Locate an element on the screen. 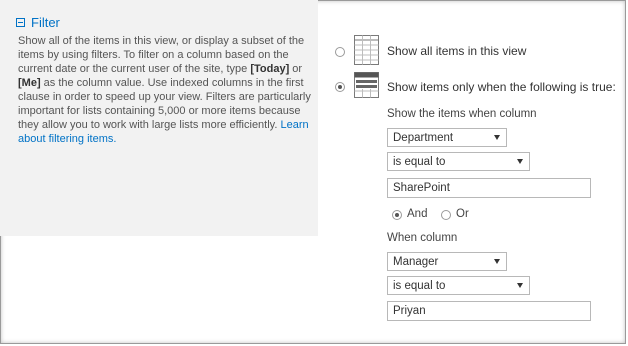  show-filtered-radio is located at coordinates (340, 87).